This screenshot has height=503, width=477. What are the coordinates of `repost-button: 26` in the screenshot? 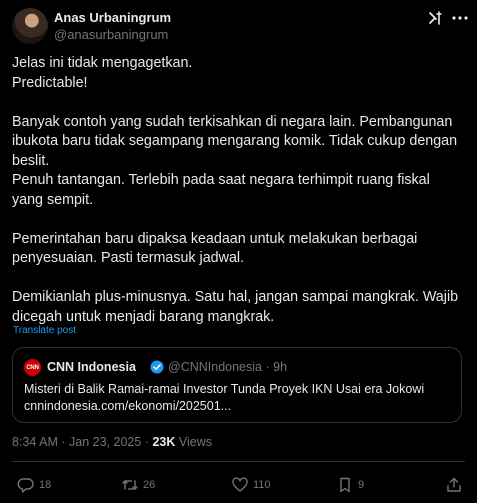 It's located at (138, 485).